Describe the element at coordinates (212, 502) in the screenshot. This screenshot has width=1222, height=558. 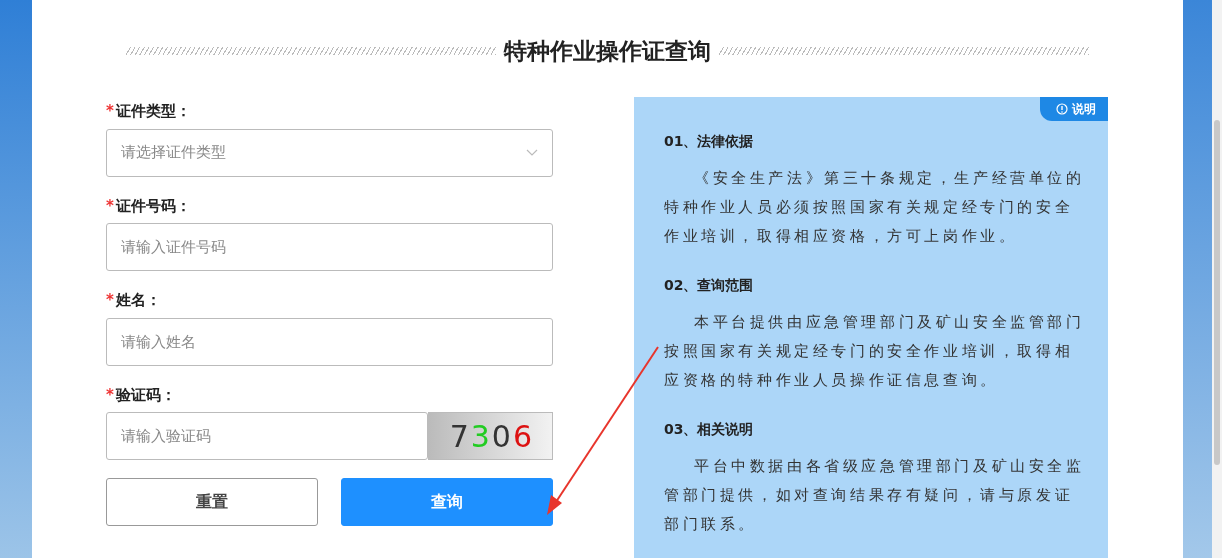
I see `reset-button: 重置` at that location.